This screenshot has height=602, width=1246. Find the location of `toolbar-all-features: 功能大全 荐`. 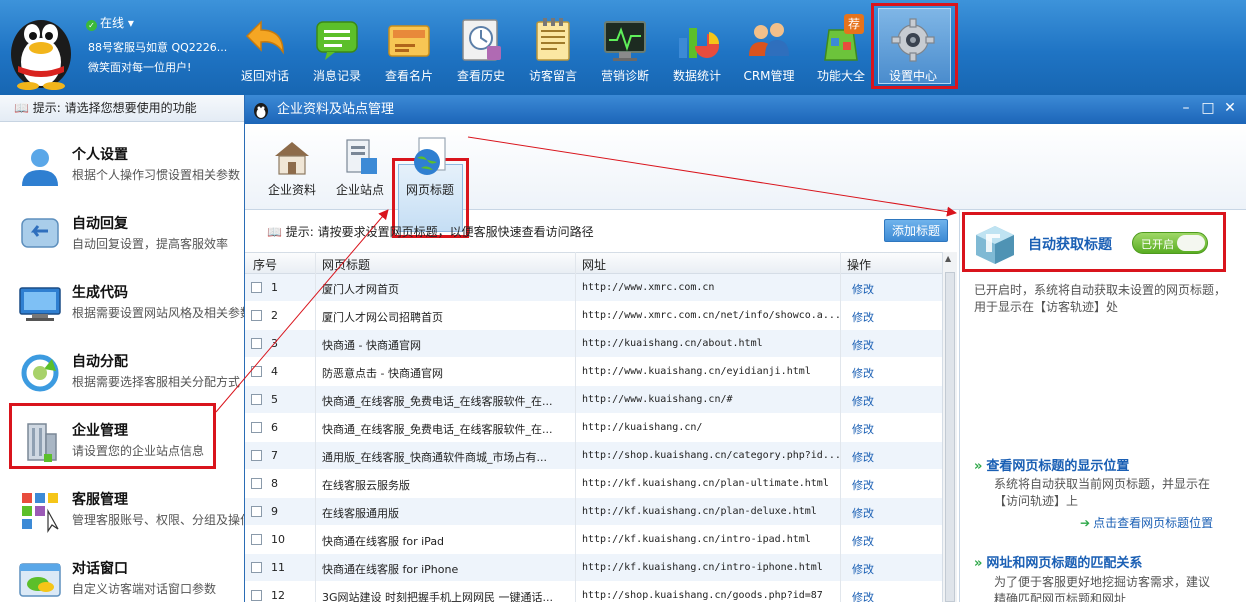

toolbar-all-features: 功能大全 荐 is located at coordinates (841, 47).